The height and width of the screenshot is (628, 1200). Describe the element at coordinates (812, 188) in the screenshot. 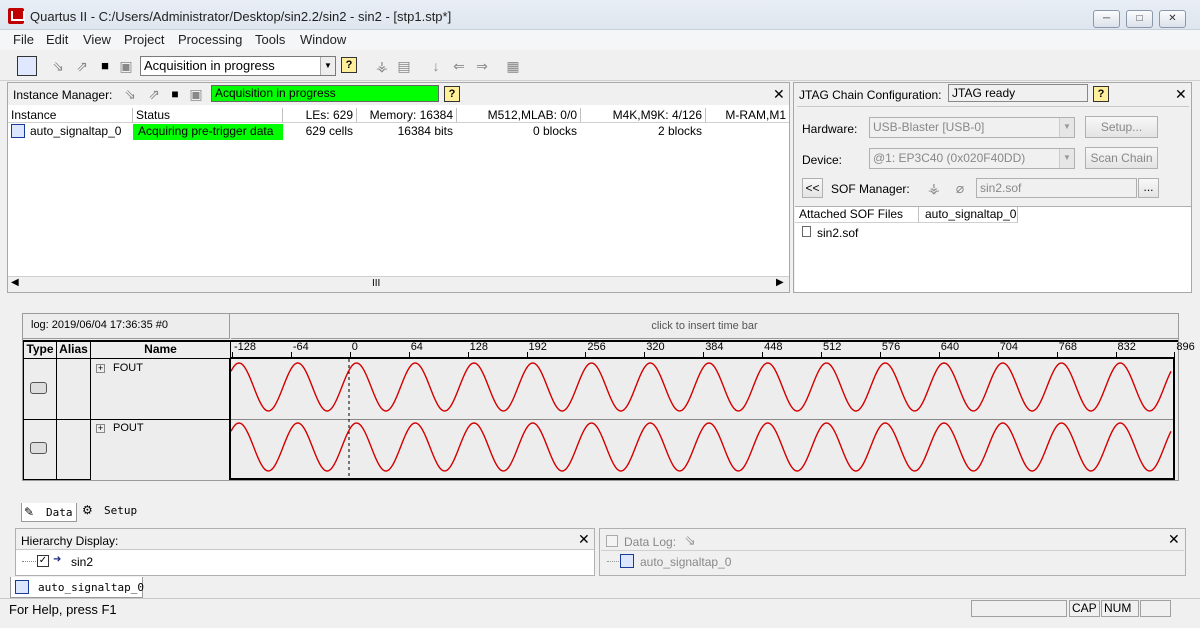

I see `collapse-button: <<` at that location.